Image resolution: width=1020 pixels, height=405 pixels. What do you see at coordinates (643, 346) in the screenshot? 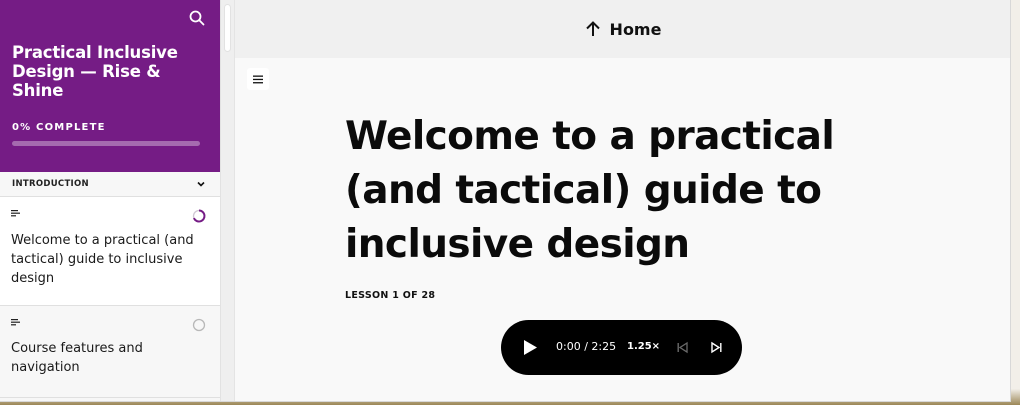
I see `playback-speed-button: 1.25×` at bounding box center [643, 346].